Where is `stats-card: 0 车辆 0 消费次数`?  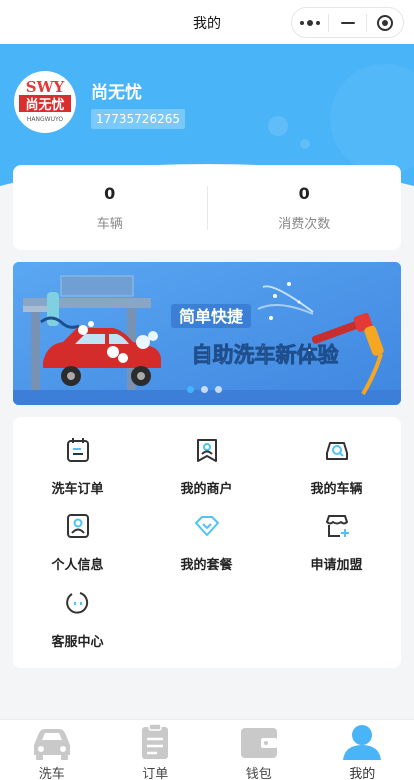 stats-card: 0 车辆 0 消费次数 is located at coordinates (207, 207).